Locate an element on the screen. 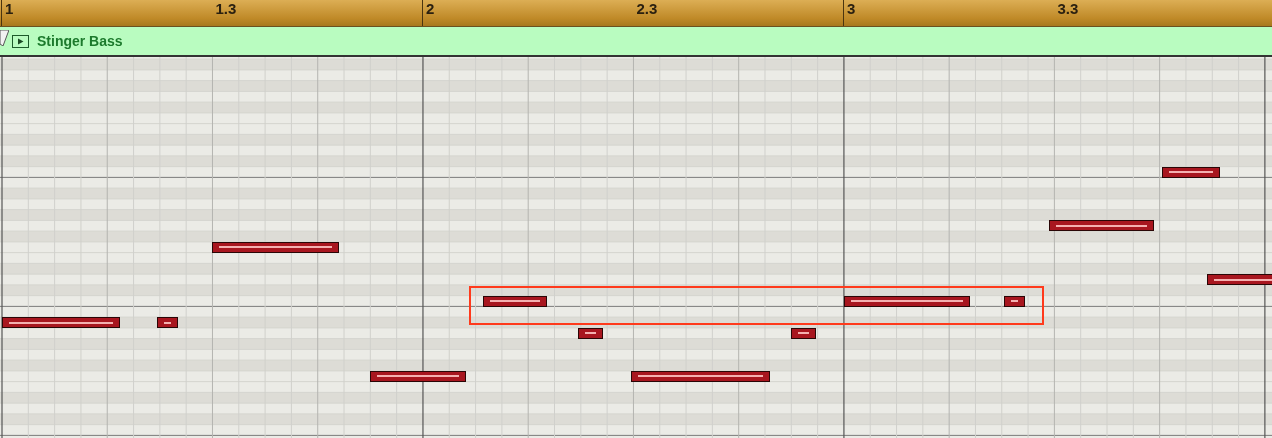  bar-number: 1.3 is located at coordinates (225, 9).